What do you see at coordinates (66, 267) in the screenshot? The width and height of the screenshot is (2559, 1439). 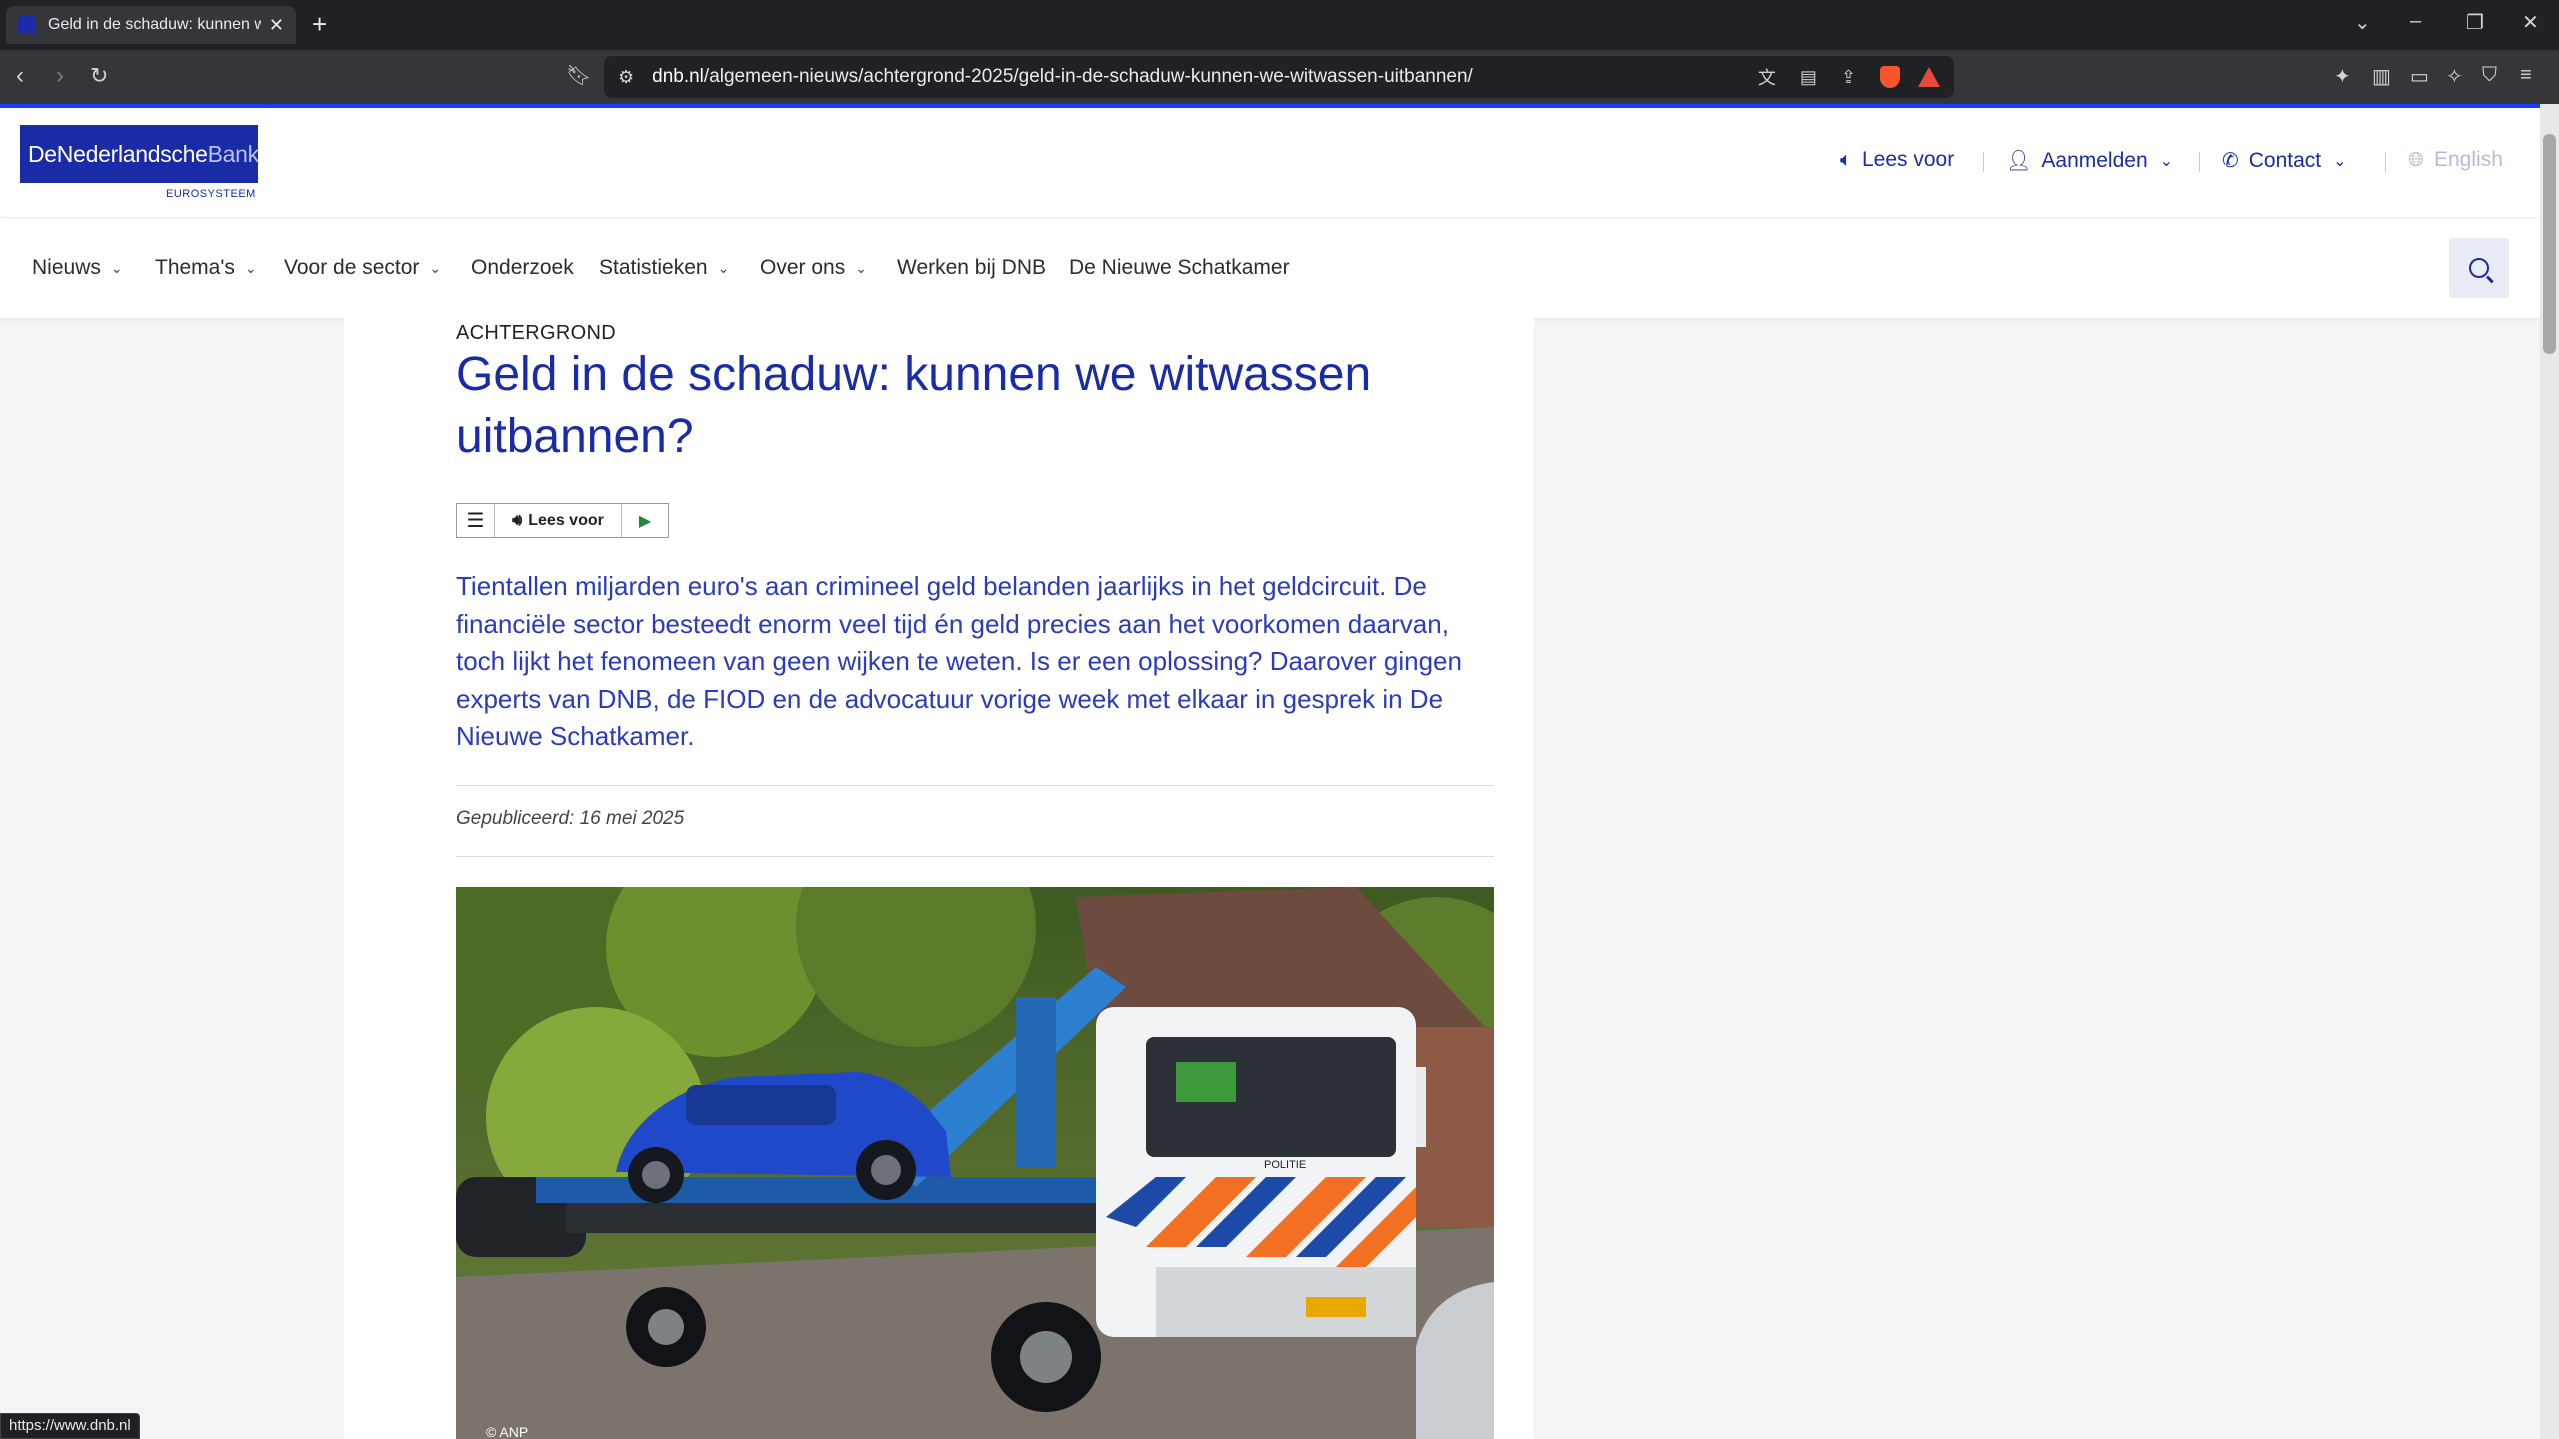 I see `nav-label: Nieuws` at bounding box center [66, 267].